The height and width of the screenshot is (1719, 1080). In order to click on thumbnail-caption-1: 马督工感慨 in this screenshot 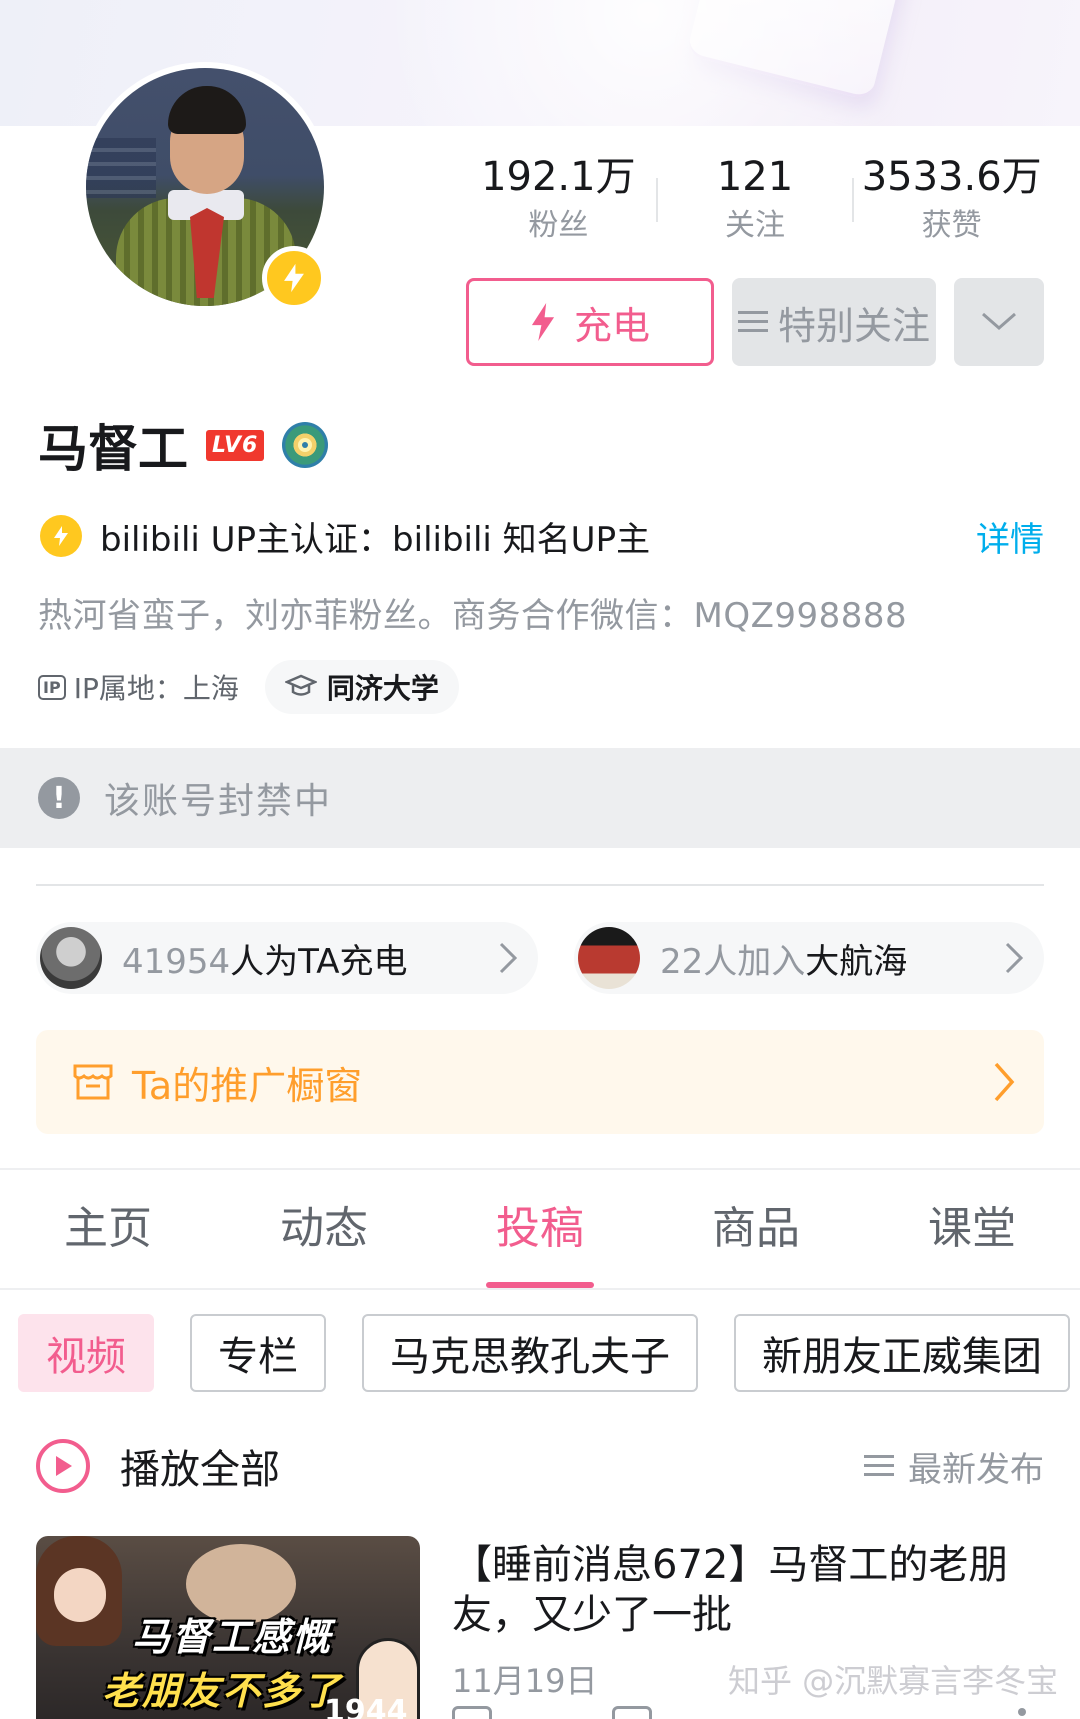, I will do `click(232, 1637)`.